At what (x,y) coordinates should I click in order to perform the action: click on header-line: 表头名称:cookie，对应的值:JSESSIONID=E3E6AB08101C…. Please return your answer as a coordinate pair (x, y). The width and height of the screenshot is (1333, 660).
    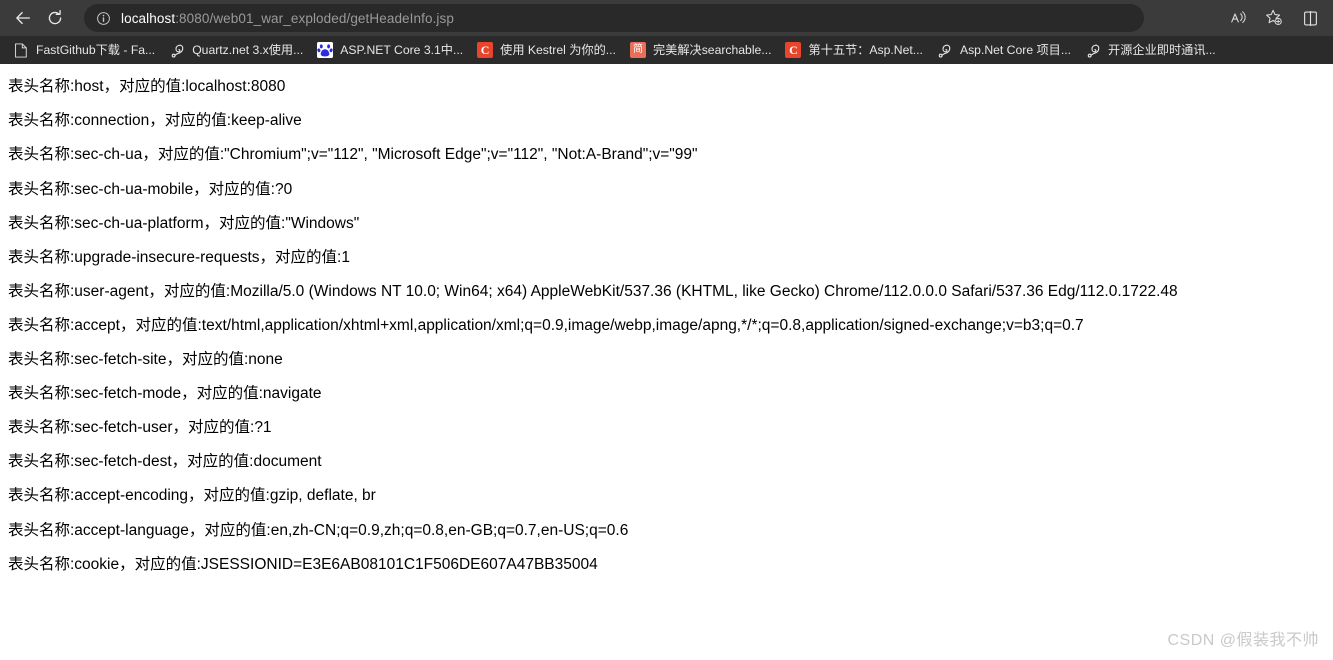
    Looking at the image, I should click on (303, 564).